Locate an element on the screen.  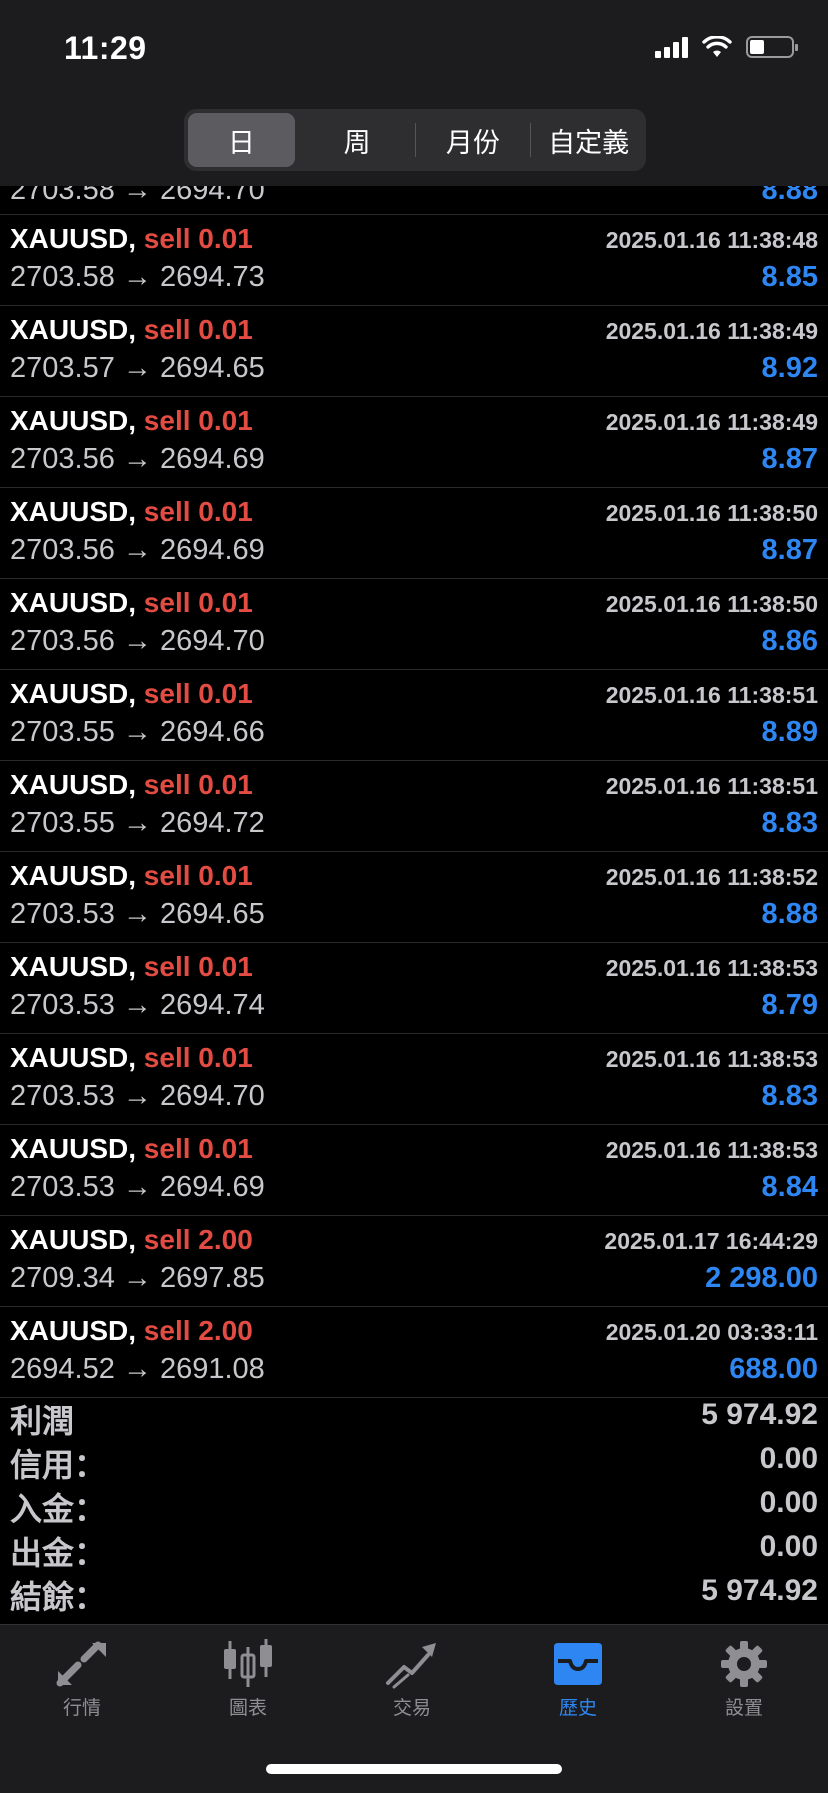
quotes-icon is located at coordinates (82, 1664).